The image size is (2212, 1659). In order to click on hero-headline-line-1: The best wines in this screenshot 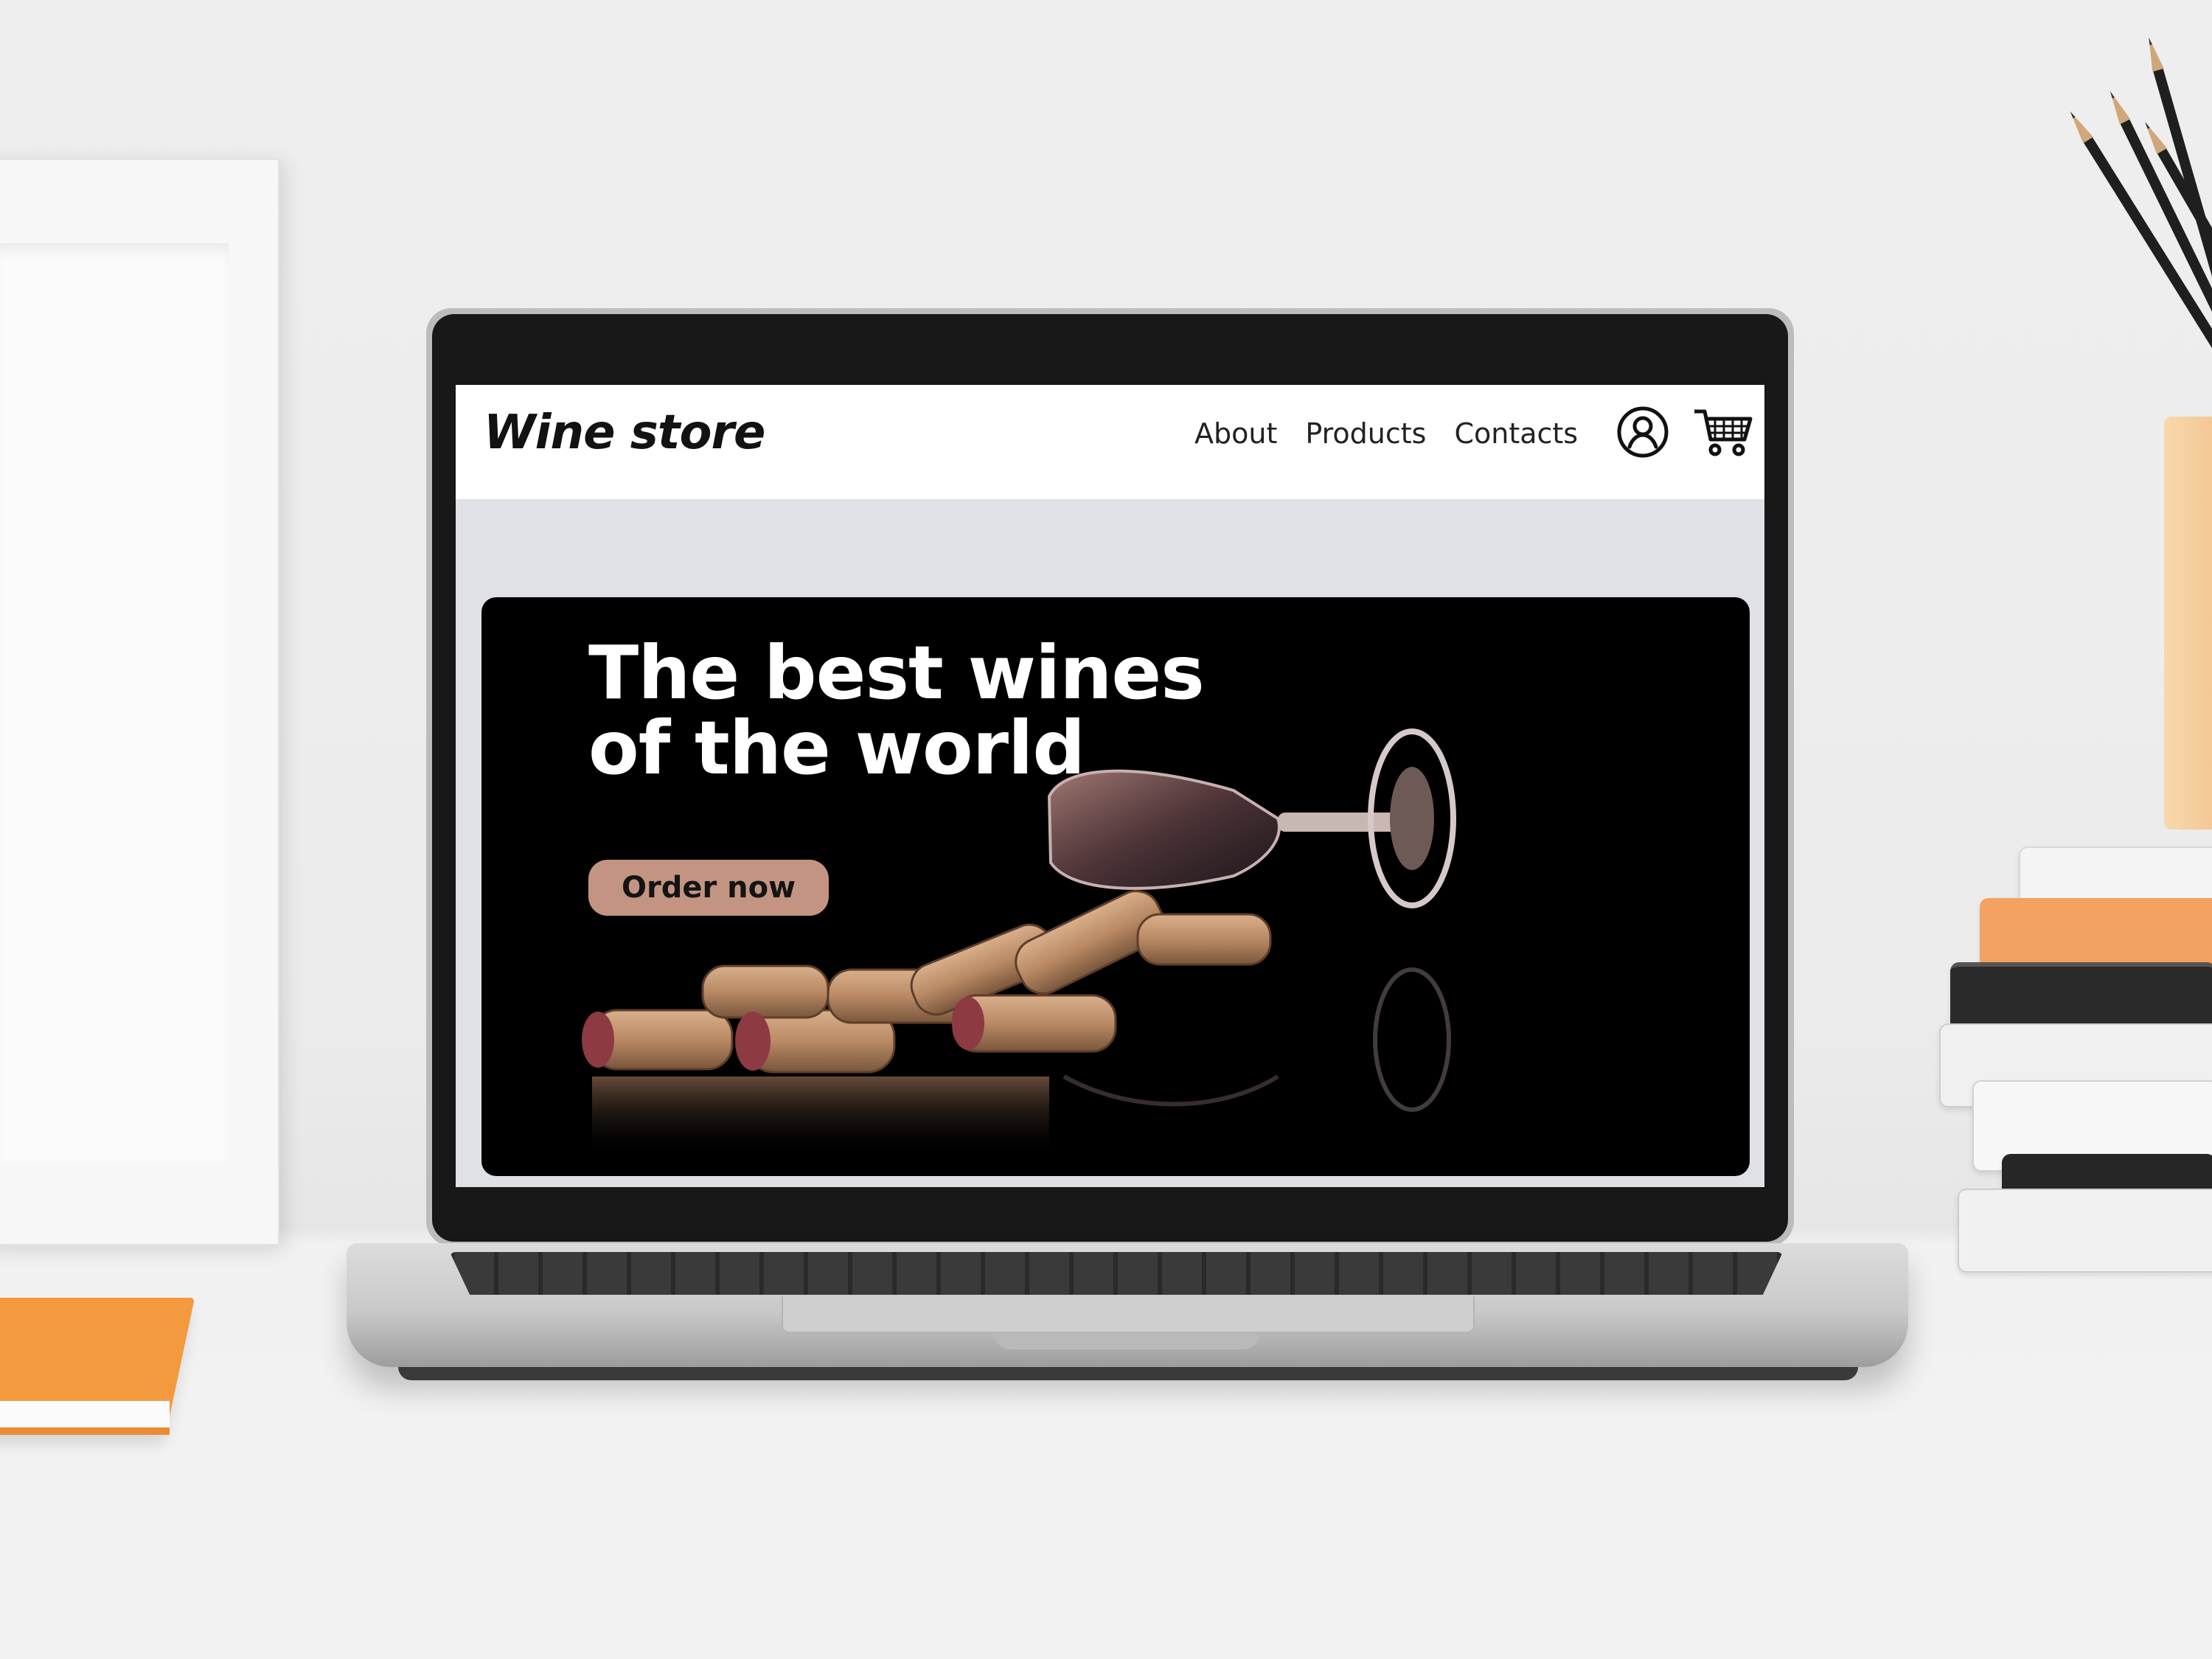, I will do `click(896, 673)`.